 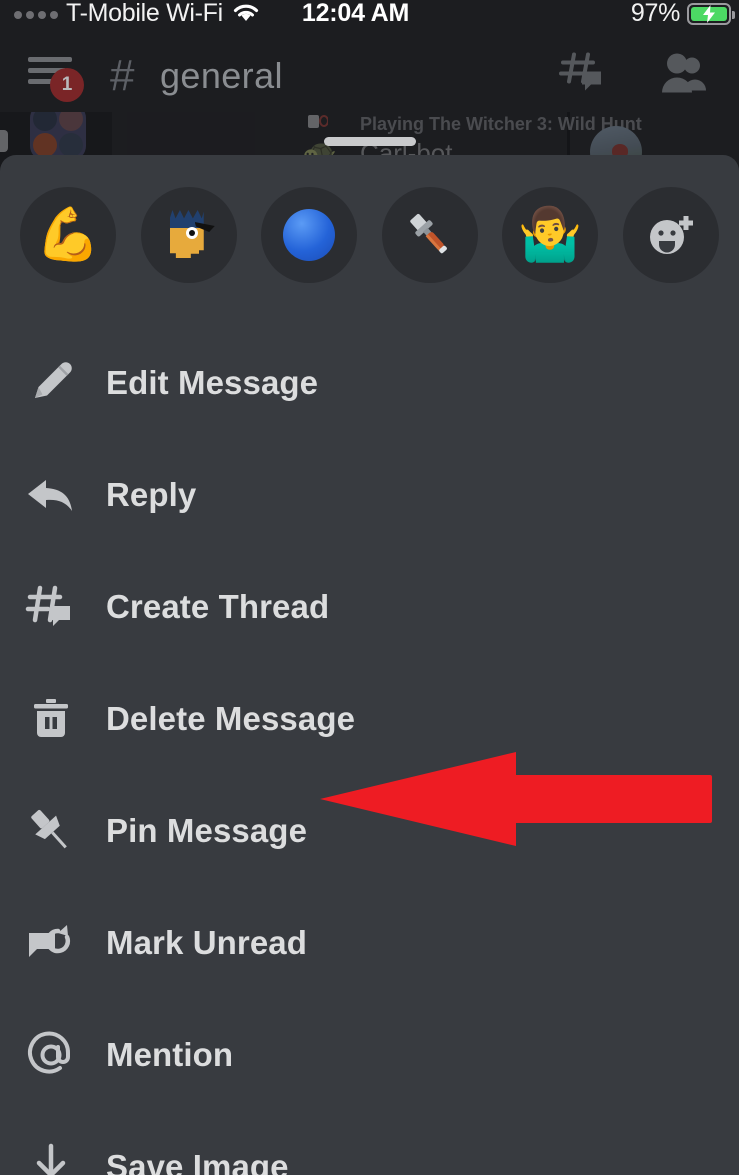 I want to click on reaction-flexed-biceps: 💪, so click(x=68, y=235).